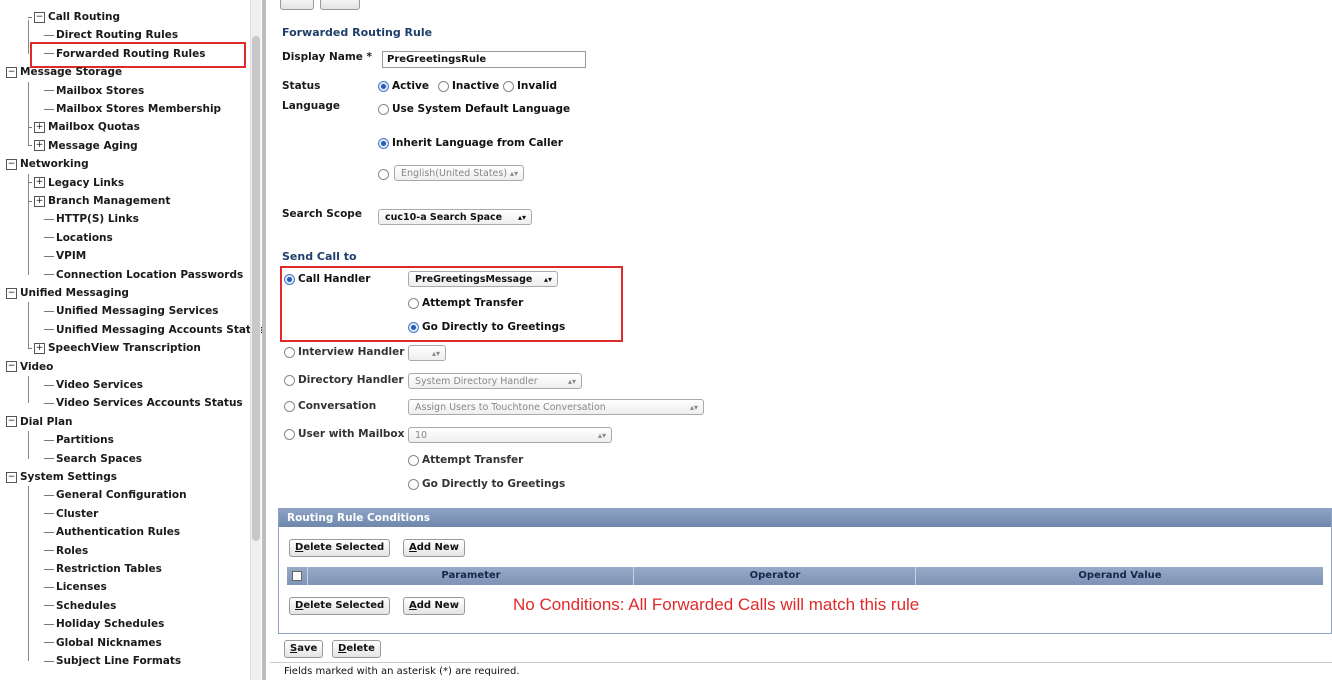 Image resolution: width=1332 pixels, height=680 pixels. Describe the element at coordinates (103, 569) in the screenshot. I see `sidebar-item-restriction-tables: Restriction Tables` at that location.